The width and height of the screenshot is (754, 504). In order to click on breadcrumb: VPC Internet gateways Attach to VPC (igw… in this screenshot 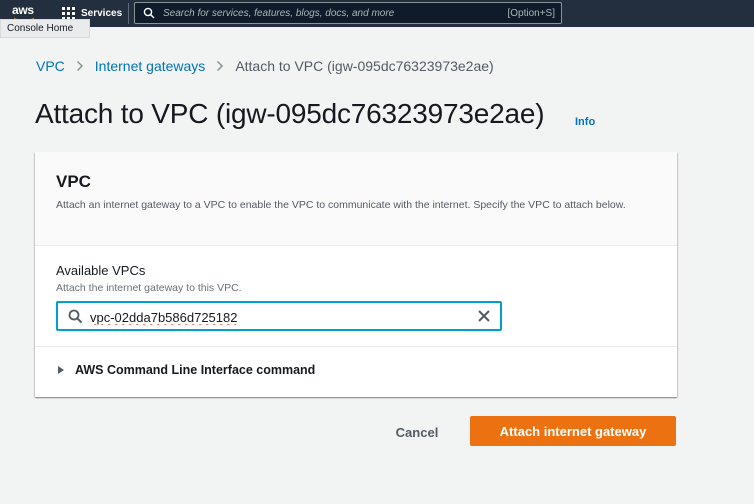, I will do `click(265, 66)`.